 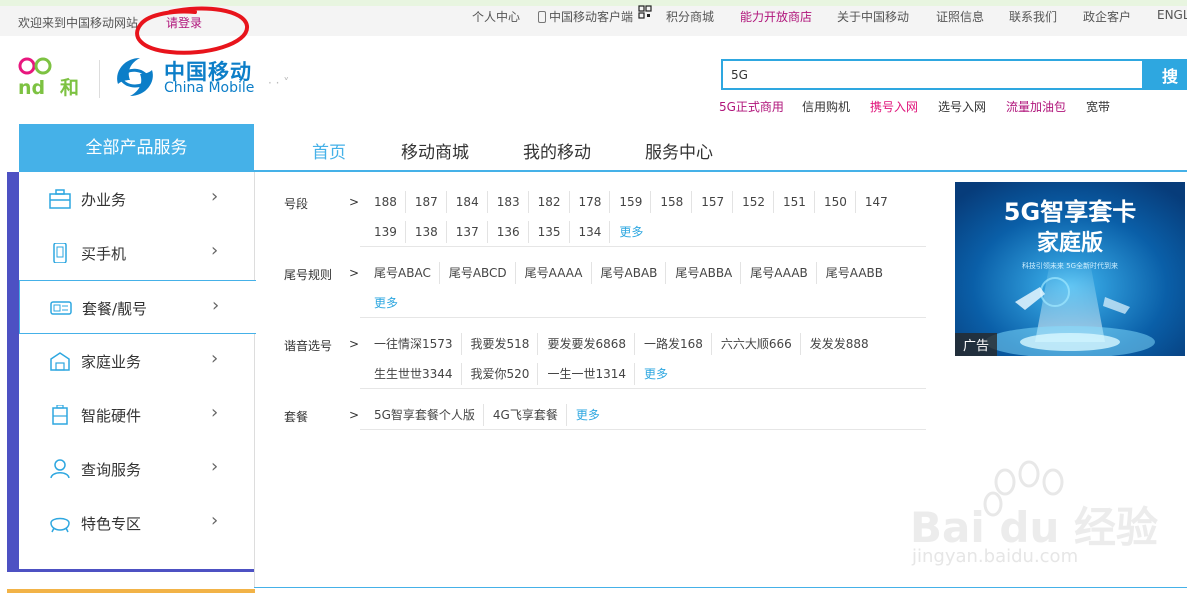 I want to click on topnav-points-mall: 积分商城, so click(x=690, y=16).